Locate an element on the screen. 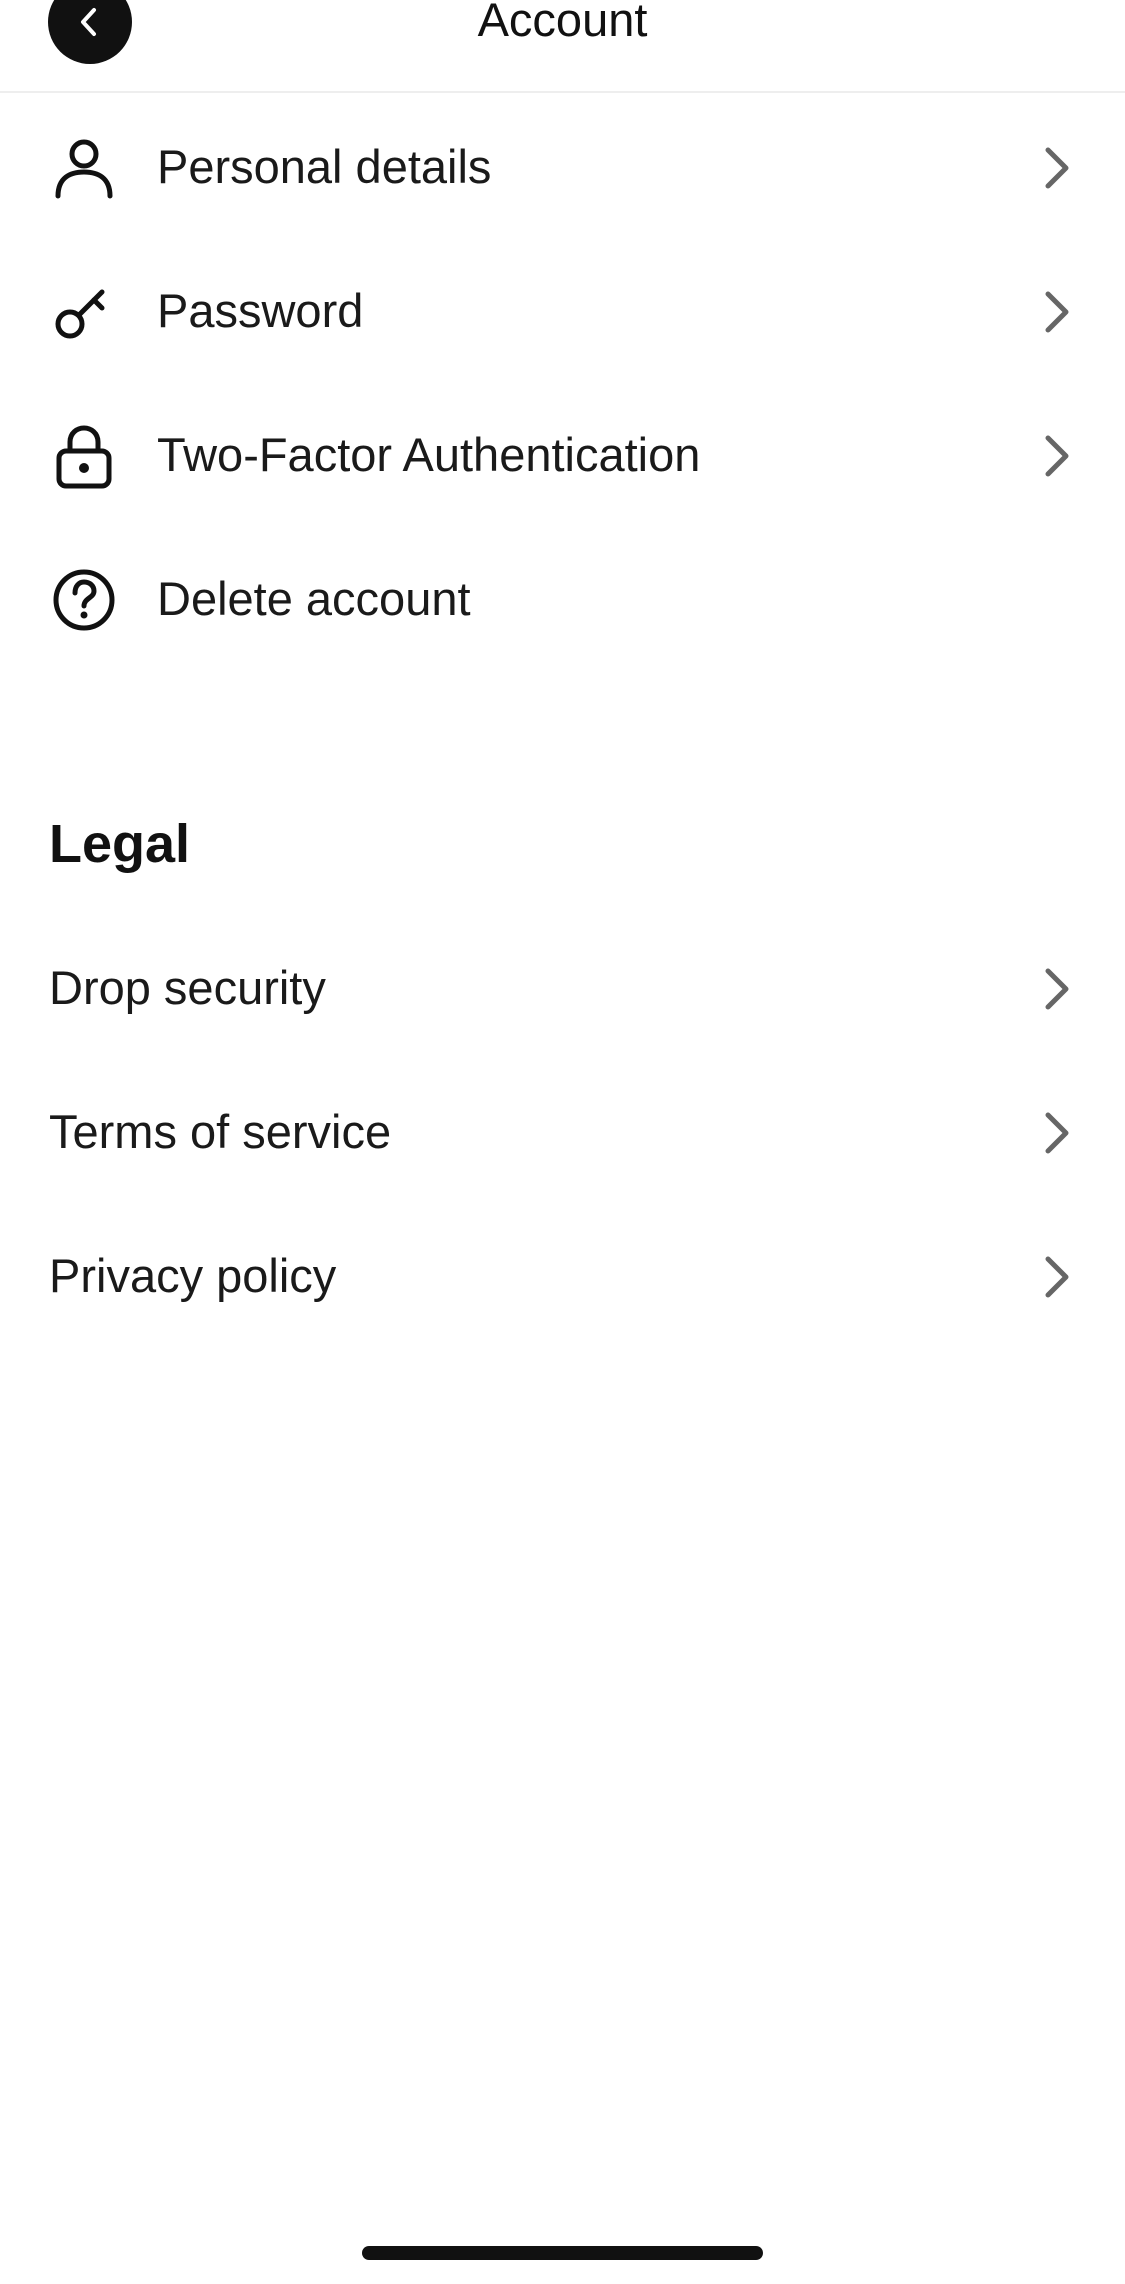 This screenshot has height=2284, width=1125. question-circle-icon is located at coordinates (84, 600).